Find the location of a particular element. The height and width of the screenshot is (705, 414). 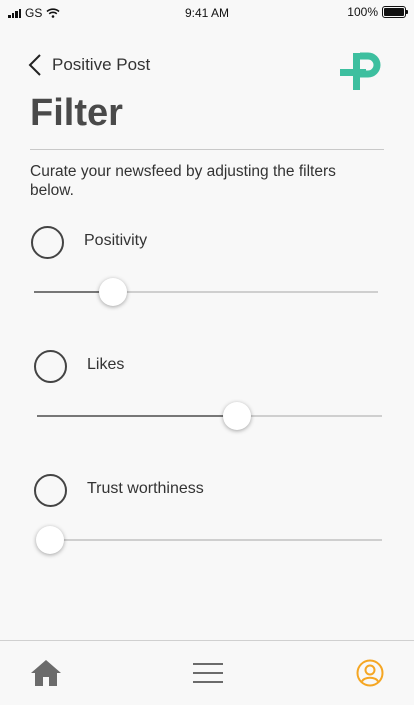

likes-label: Likes is located at coordinates (106, 364).